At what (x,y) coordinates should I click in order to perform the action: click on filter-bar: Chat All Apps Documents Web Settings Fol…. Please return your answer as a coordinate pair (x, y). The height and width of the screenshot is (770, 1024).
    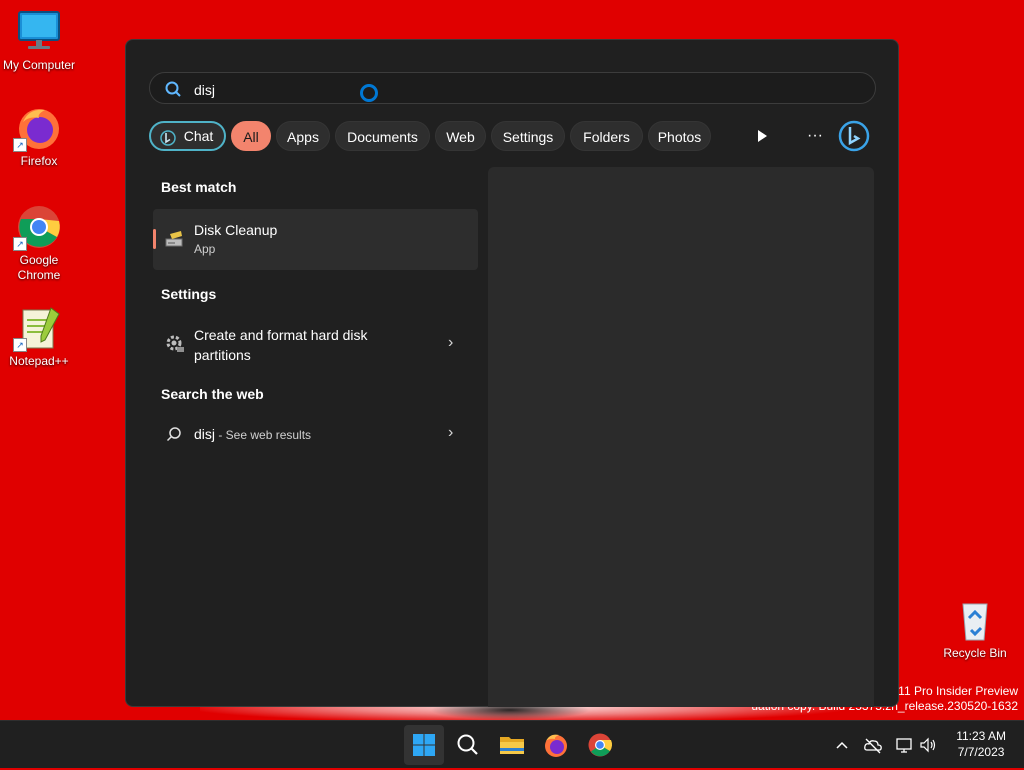
    Looking at the image, I should click on (519, 137).